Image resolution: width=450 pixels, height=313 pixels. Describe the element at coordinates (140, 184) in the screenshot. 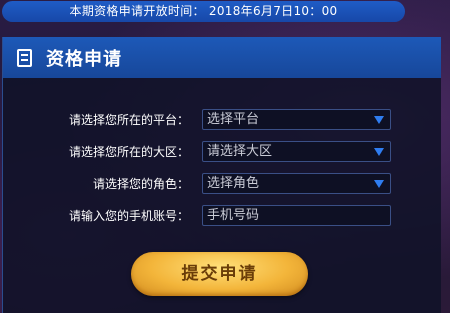

I see `role-label: 请选择您的角色：` at that location.